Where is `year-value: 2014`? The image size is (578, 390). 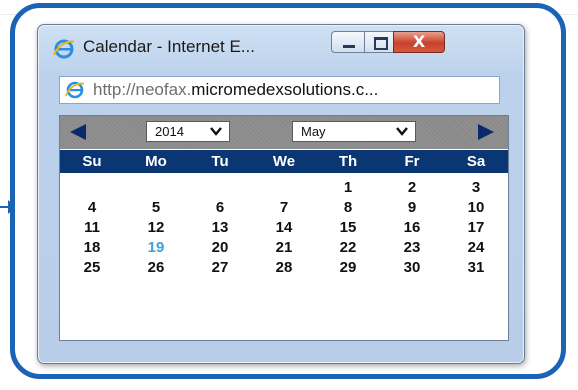
year-value: 2014 is located at coordinates (169, 131).